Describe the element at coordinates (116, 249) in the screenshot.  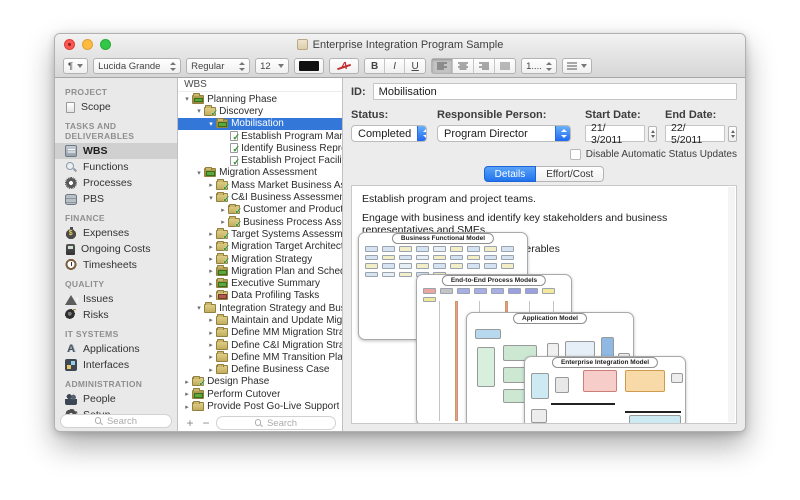
I see `sidebar-item-ongoing-costs: Ongoing Costs` at that location.